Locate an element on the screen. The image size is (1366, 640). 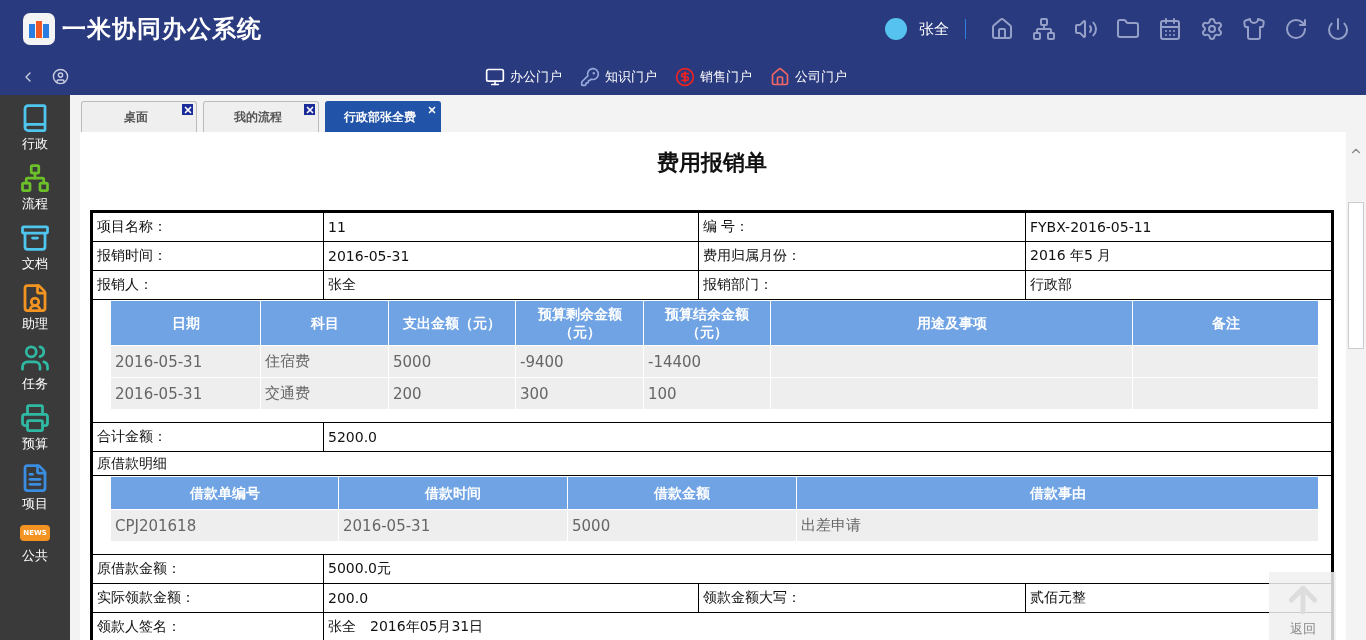
table-cell: 住宿费 is located at coordinates (324, 361).